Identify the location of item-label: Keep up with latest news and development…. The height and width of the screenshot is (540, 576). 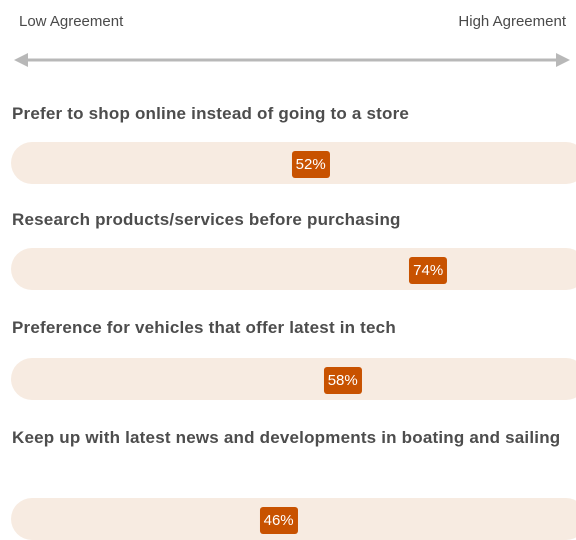
(286, 437).